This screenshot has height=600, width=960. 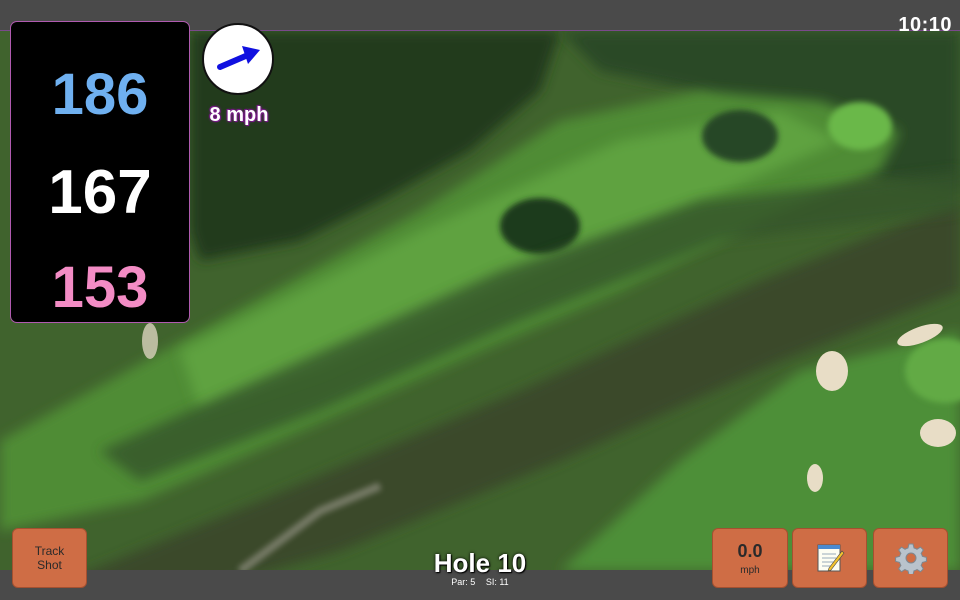 What do you see at coordinates (49, 551) in the screenshot?
I see `track-shot-label-line1: Track` at bounding box center [49, 551].